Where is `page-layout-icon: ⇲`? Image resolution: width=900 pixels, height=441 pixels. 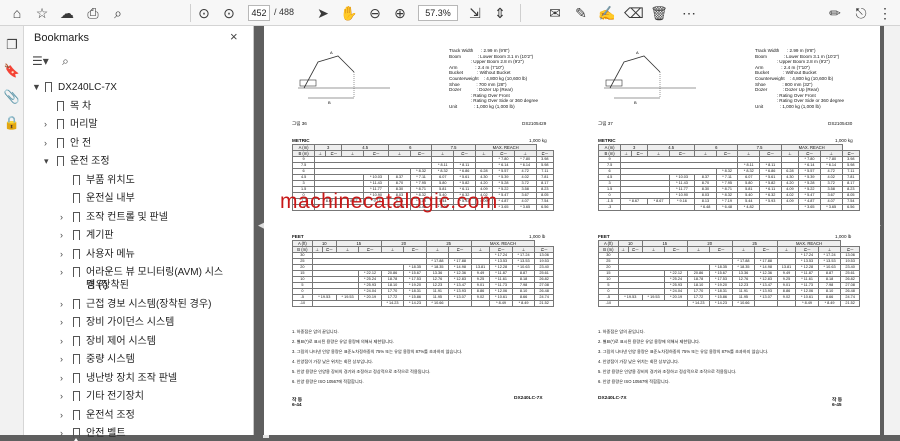 page-layout-icon: ⇲ is located at coordinates (475, 13).